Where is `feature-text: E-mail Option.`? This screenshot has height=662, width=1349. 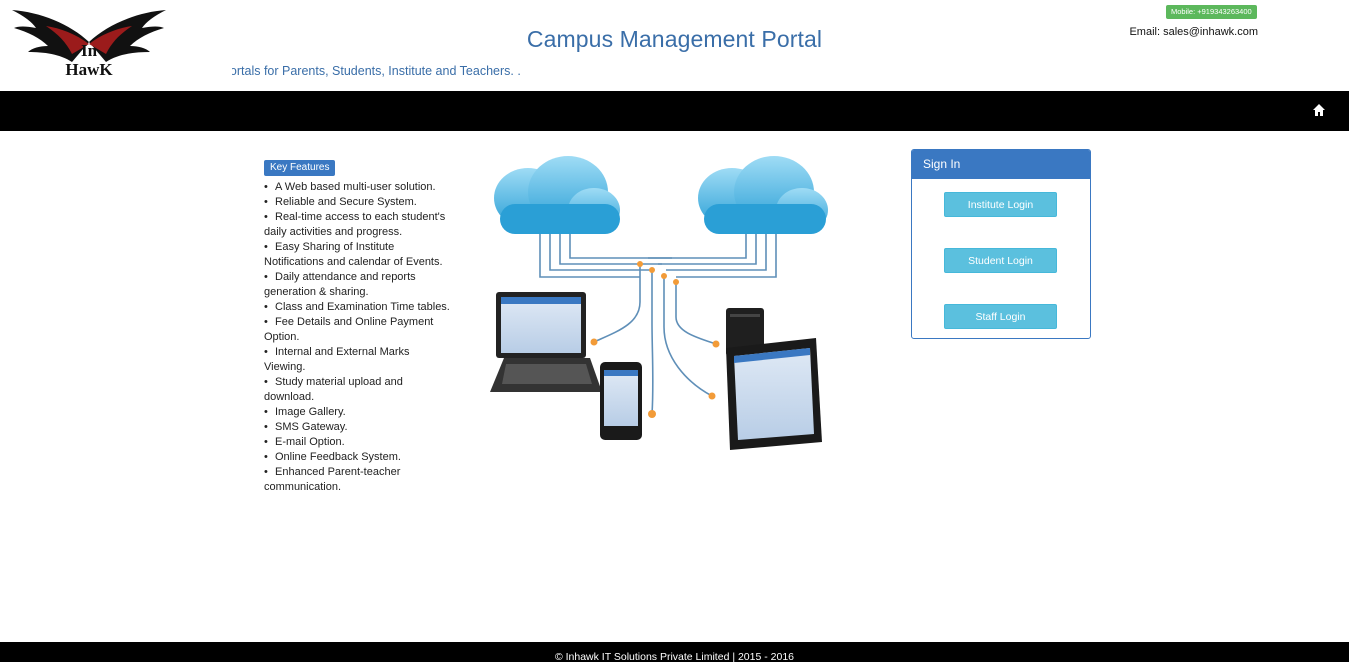 feature-text: E-mail Option. is located at coordinates (310, 442).